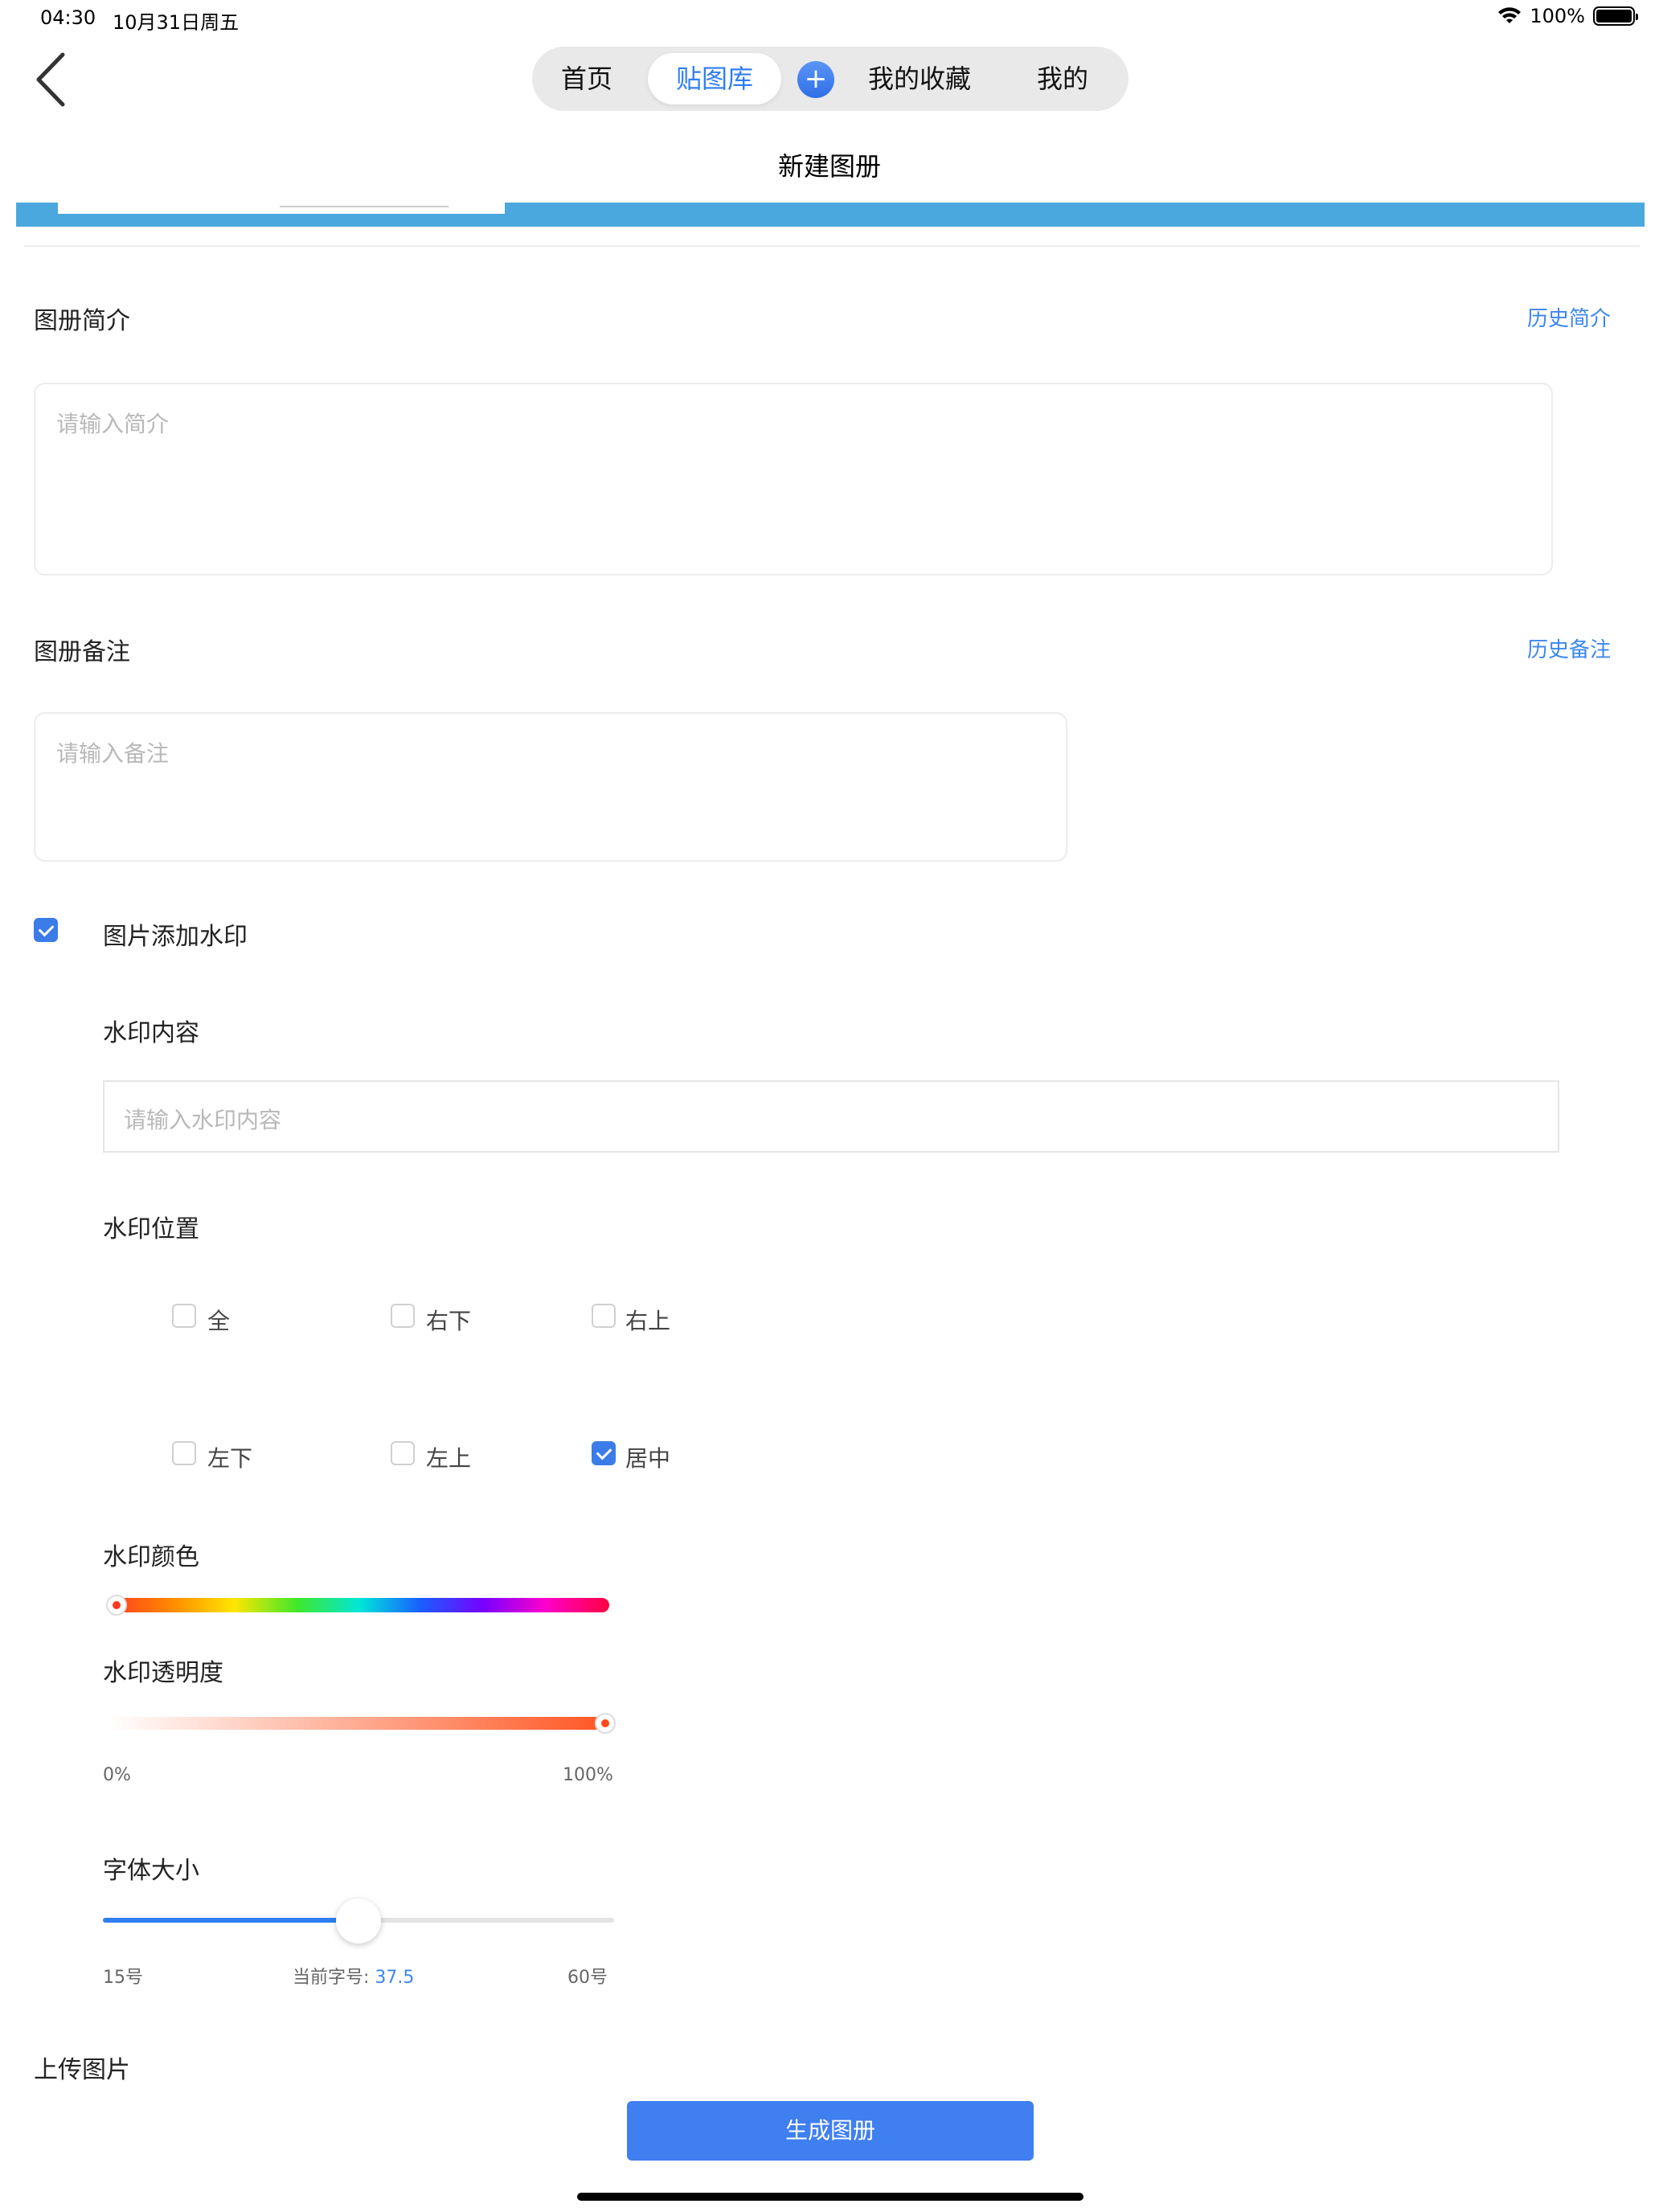 This screenshot has width=1659, height=2212. I want to click on intro-textarea: 请输入简介, so click(793, 479).